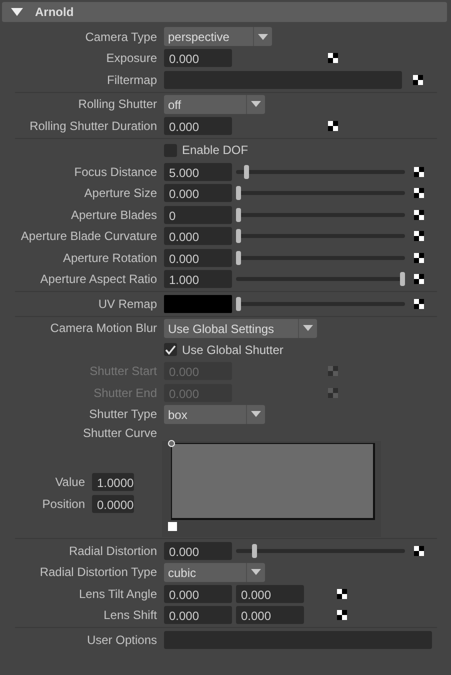 The width and height of the screenshot is (451, 675). What do you see at coordinates (97, 572) in the screenshot?
I see `field-label: Radial Distortion Type` at bounding box center [97, 572].